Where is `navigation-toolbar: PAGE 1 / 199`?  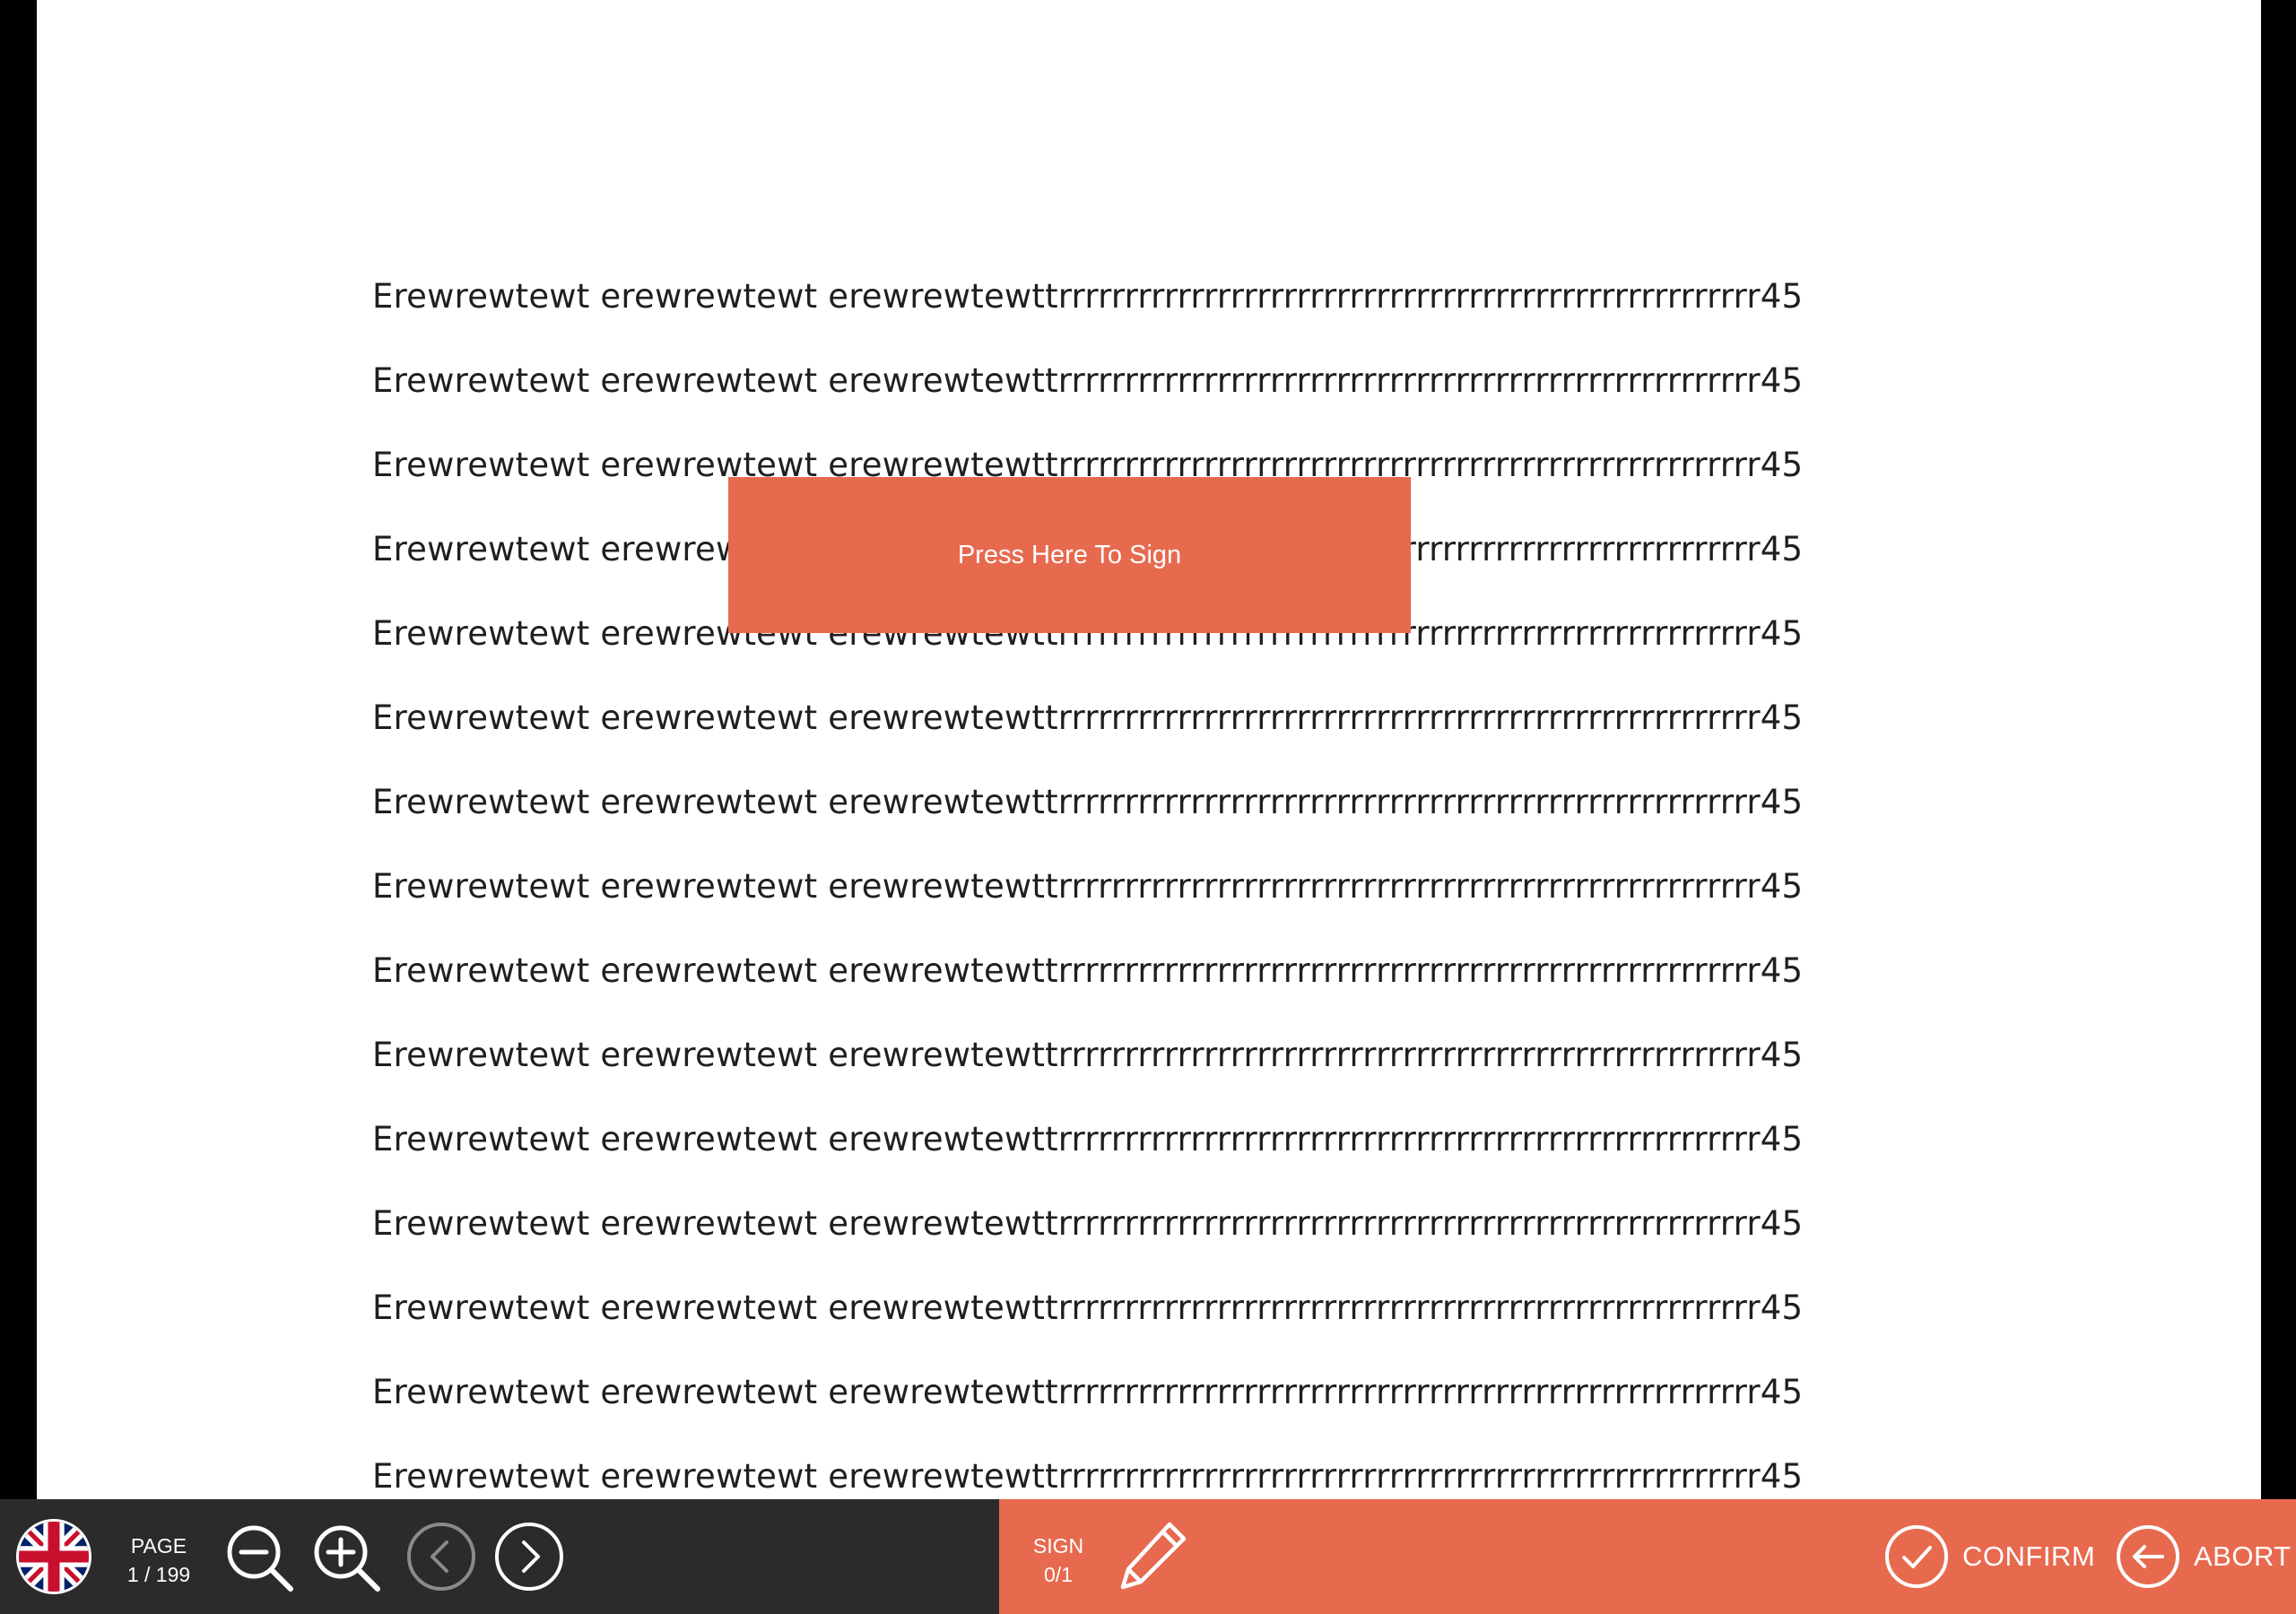
navigation-toolbar: PAGE 1 / 199 is located at coordinates (499, 1556).